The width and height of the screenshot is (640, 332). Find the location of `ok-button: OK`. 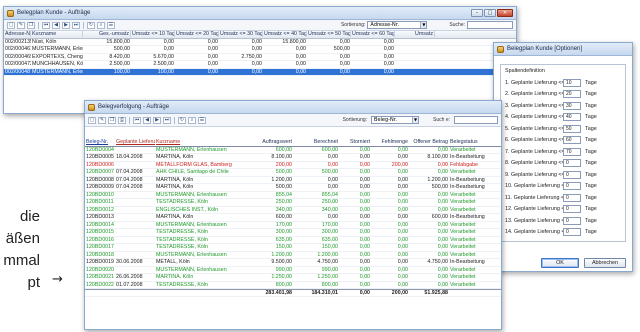

ok-button: OK is located at coordinates (560, 263).